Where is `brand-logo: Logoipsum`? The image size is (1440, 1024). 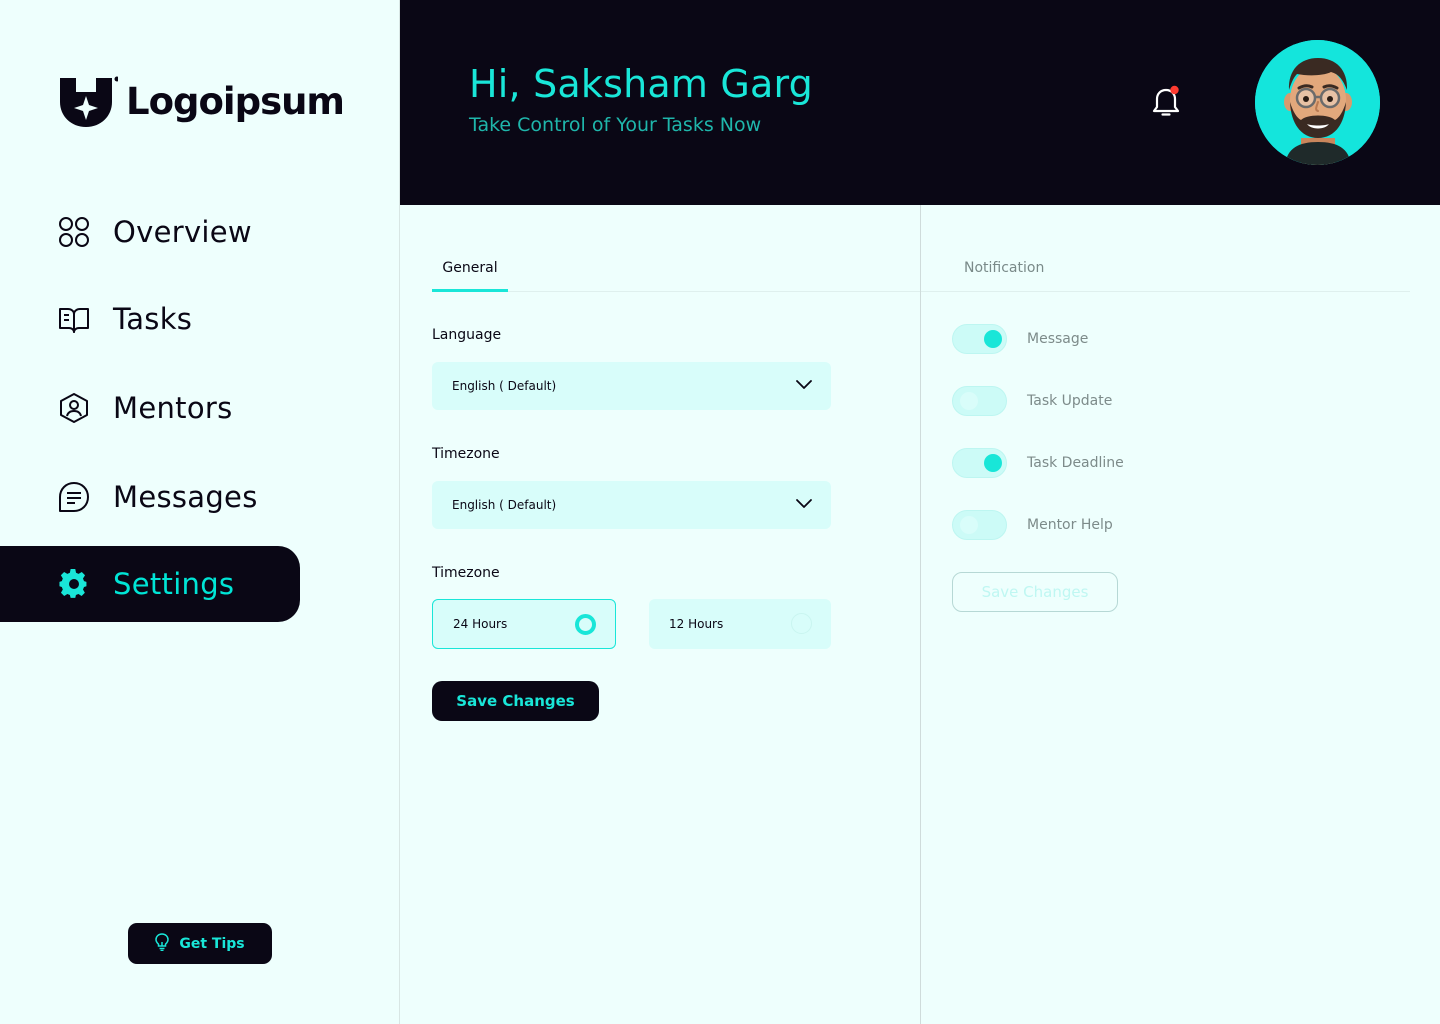 brand-logo: Logoipsum is located at coordinates (202, 102).